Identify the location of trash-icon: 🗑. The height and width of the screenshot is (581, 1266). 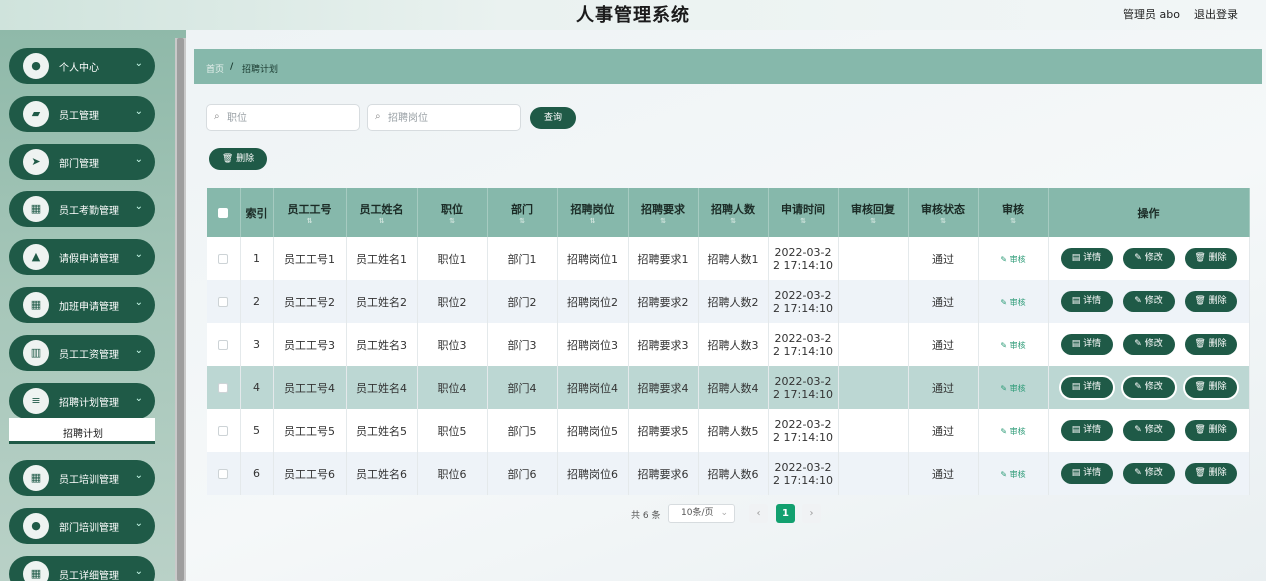
(1201, 473).